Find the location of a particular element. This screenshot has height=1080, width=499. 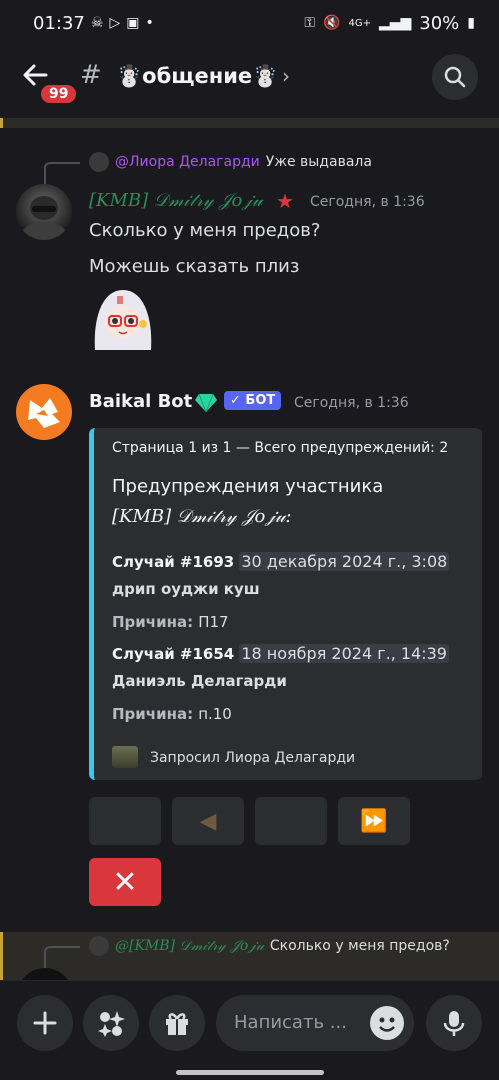

avatar is located at coordinates (44, 212).